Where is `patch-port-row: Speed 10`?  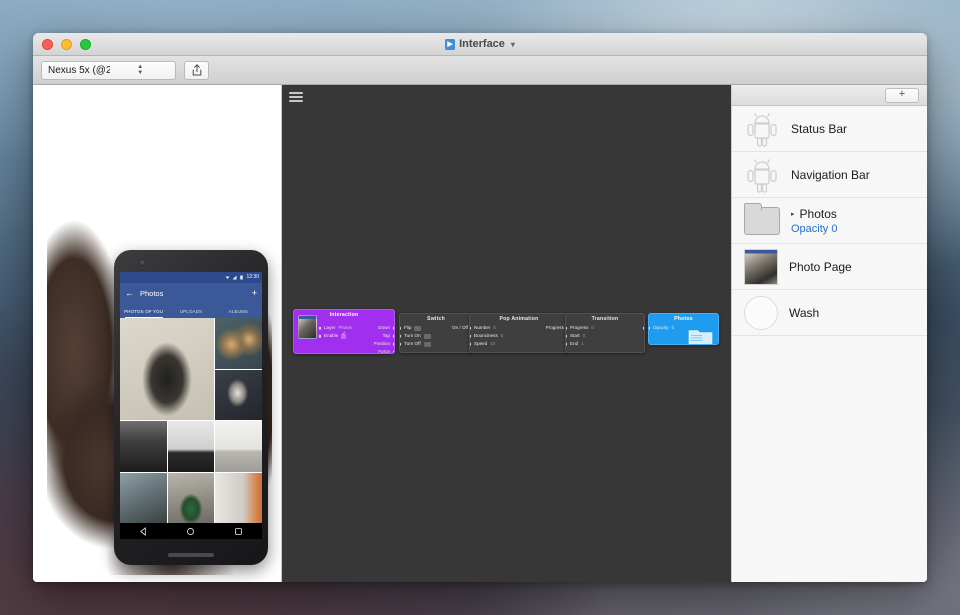 patch-port-row: Speed 10 is located at coordinates (519, 344).